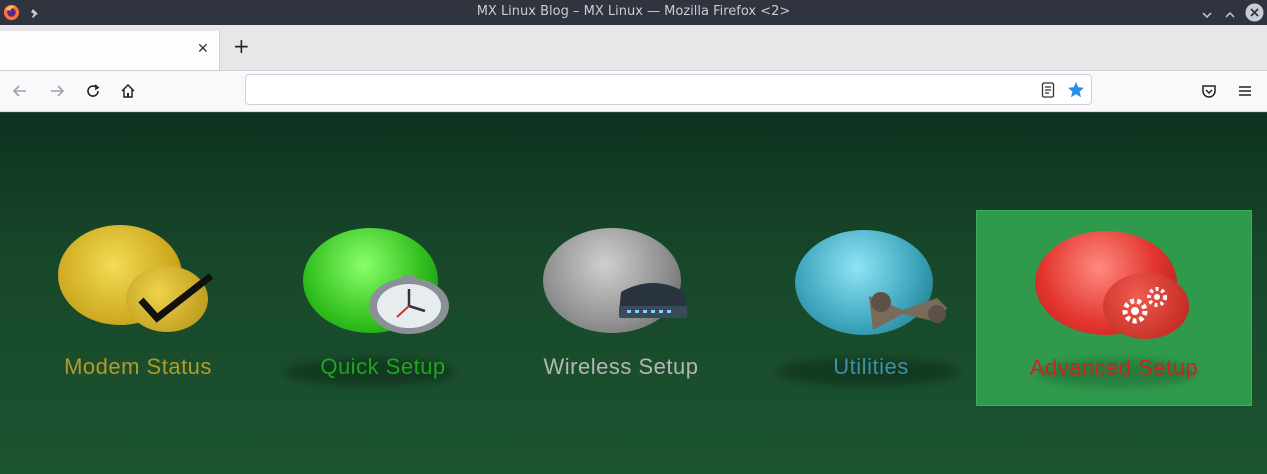  Describe the element at coordinates (1230, 15) in the screenshot. I see `maximize-icon` at that location.